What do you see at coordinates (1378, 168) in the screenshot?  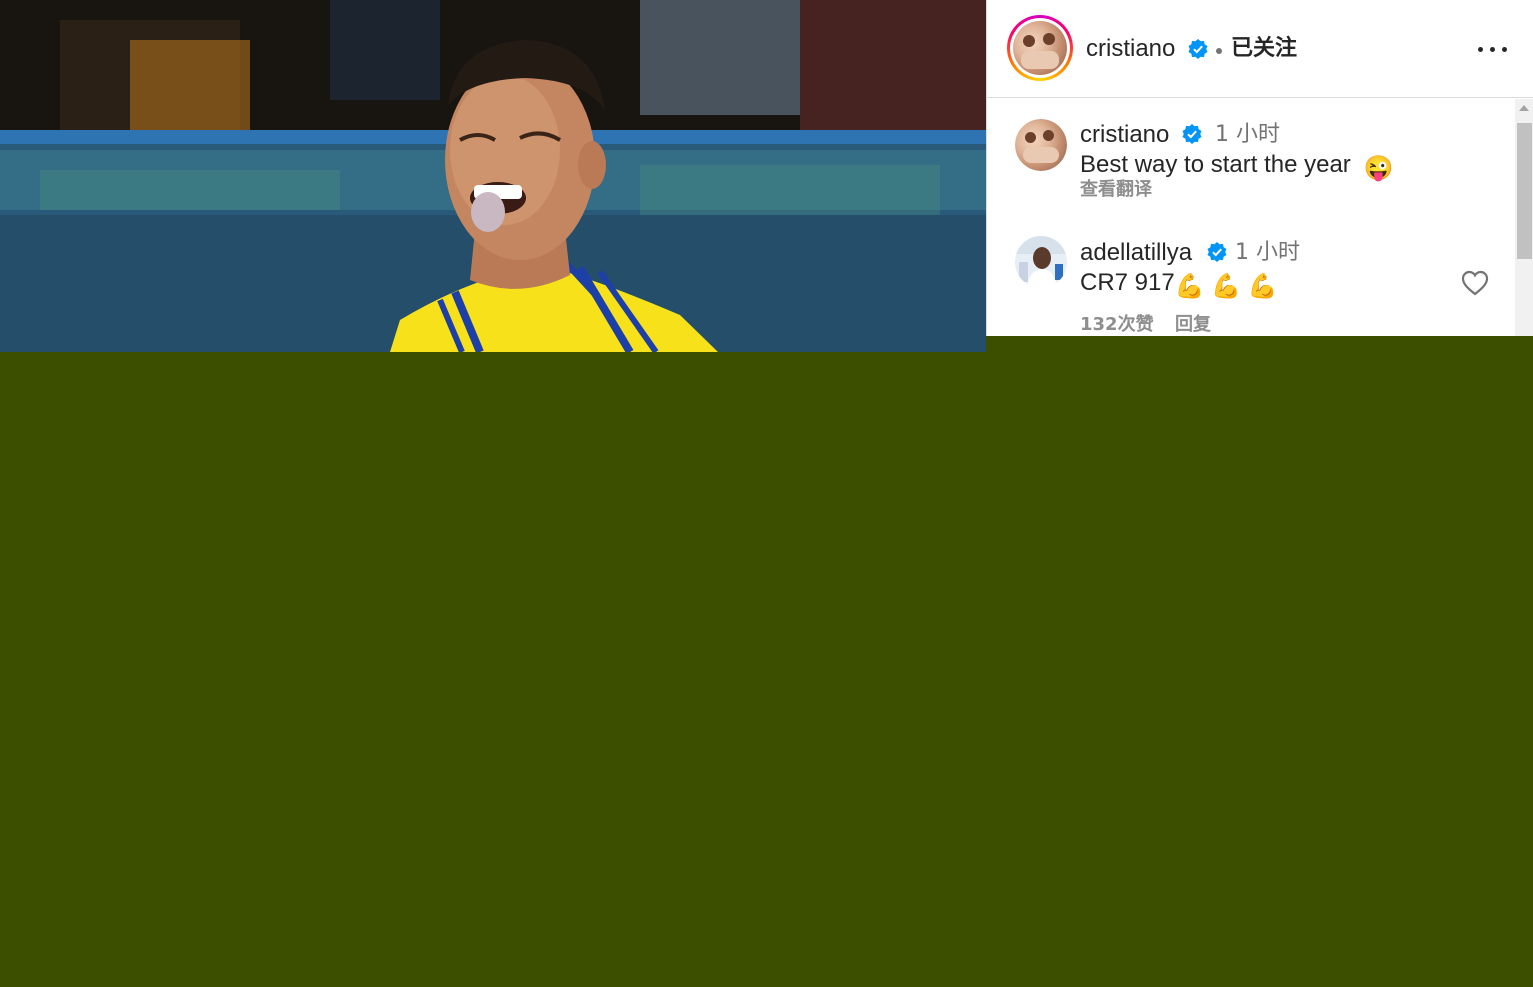 I see `winking-tongue-emoji: 😜` at bounding box center [1378, 168].